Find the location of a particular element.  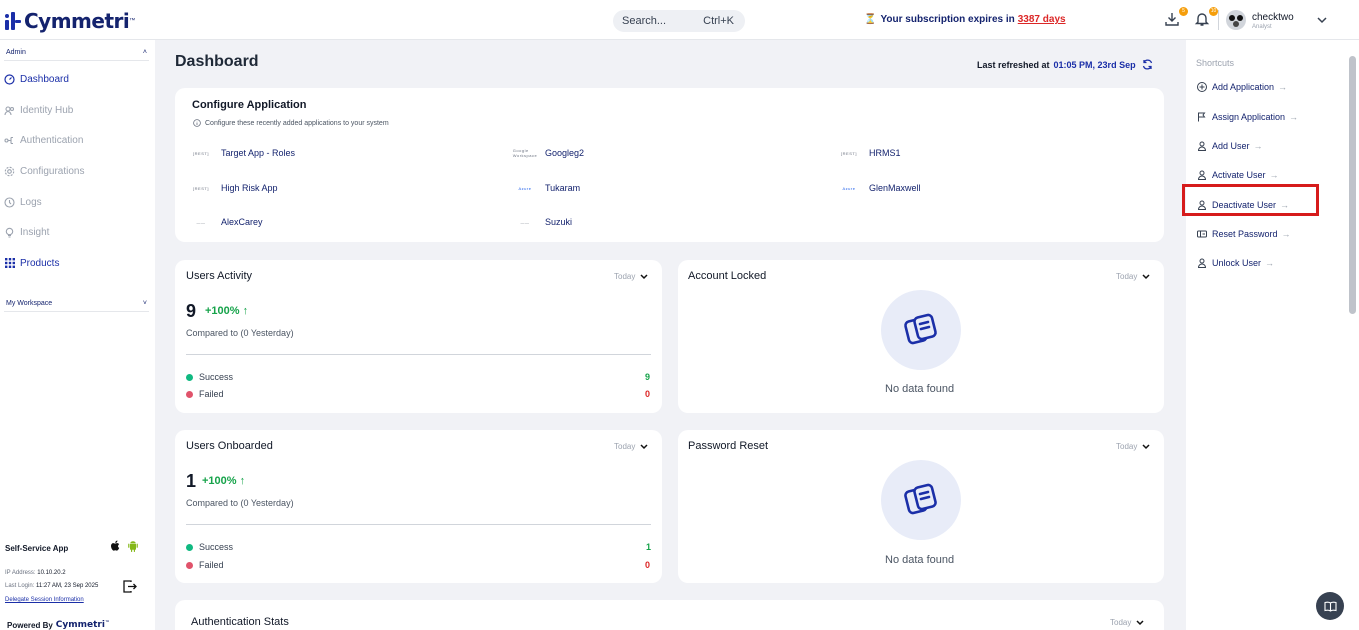

users-onboarded-filter: Today is located at coordinates (631, 446).